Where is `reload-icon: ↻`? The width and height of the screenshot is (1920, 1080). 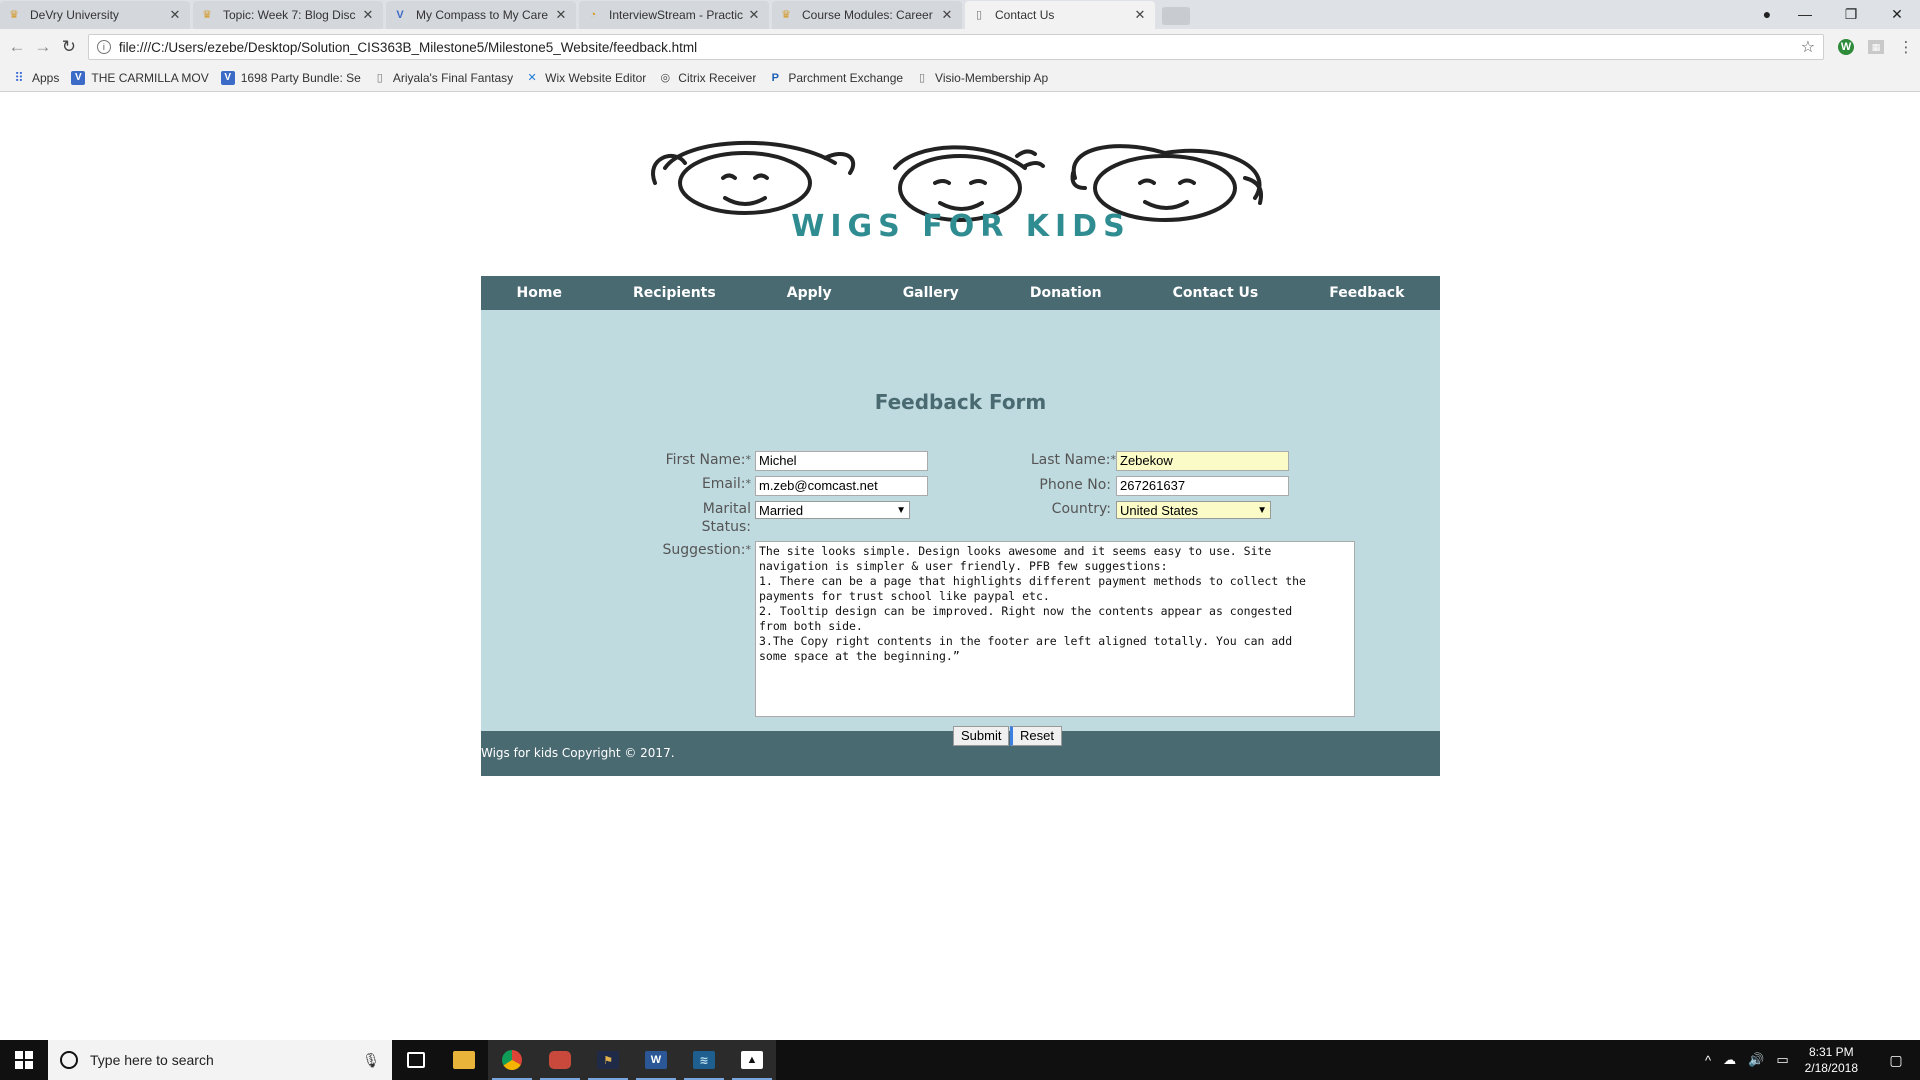
reload-icon: ↻ is located at coordinates (69, 47).